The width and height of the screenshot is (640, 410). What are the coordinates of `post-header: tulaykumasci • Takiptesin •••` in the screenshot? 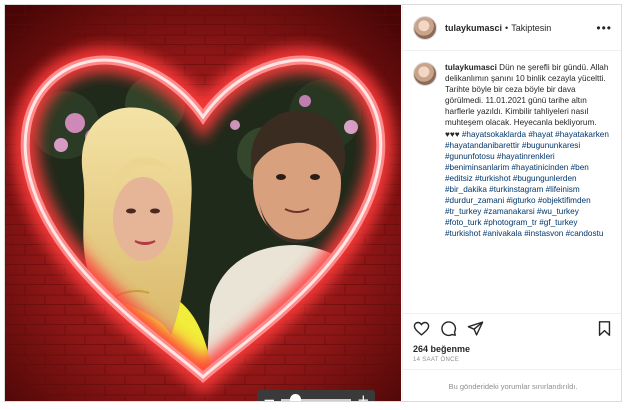 It's located at (512, 28).